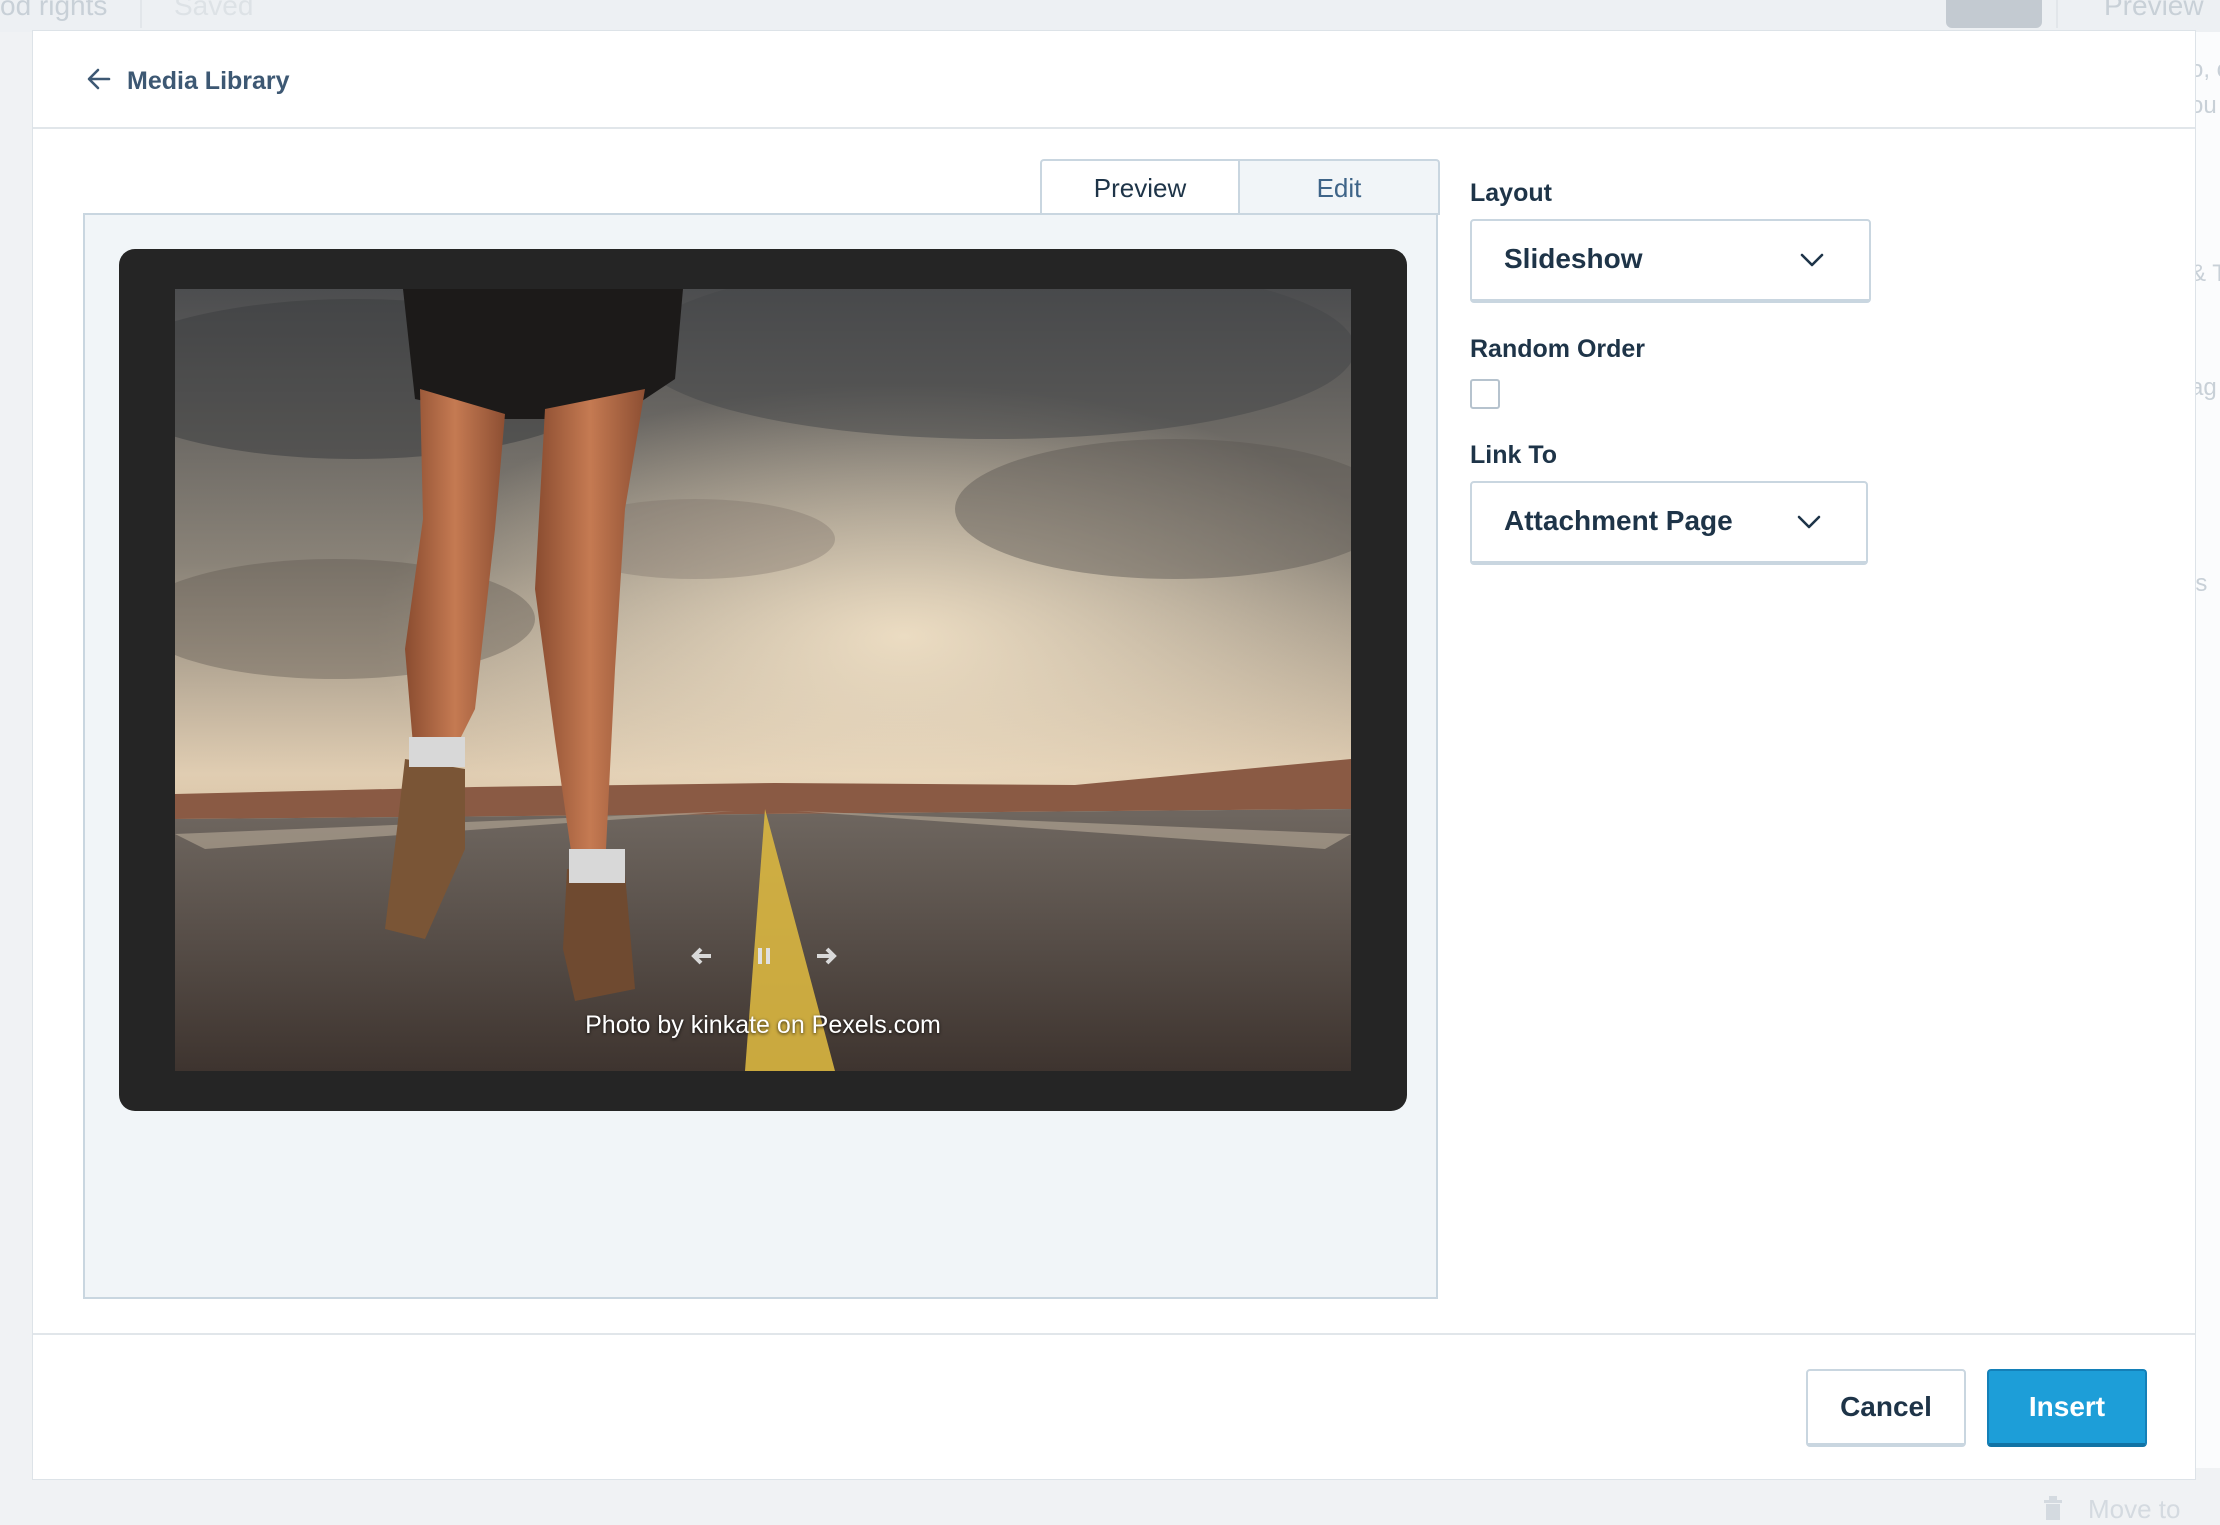 The width and height of the screenshot is (2220, 1525). What do you see at coordinates (1514, 455) in the screenshot?
I see `link-to-label: Link To` at bounding box center [1514, 455].